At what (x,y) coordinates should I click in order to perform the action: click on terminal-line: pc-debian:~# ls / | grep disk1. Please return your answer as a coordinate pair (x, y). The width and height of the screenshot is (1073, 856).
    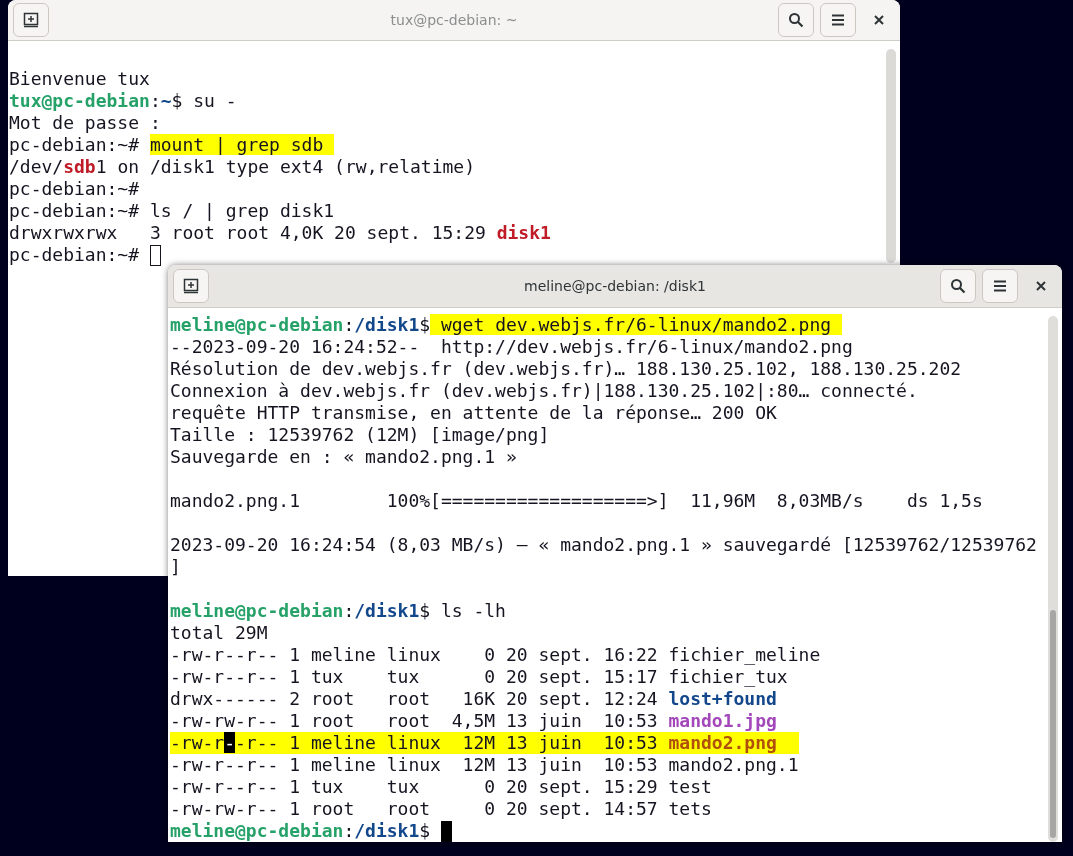
    Looking at the image, I should click on (172, 211).